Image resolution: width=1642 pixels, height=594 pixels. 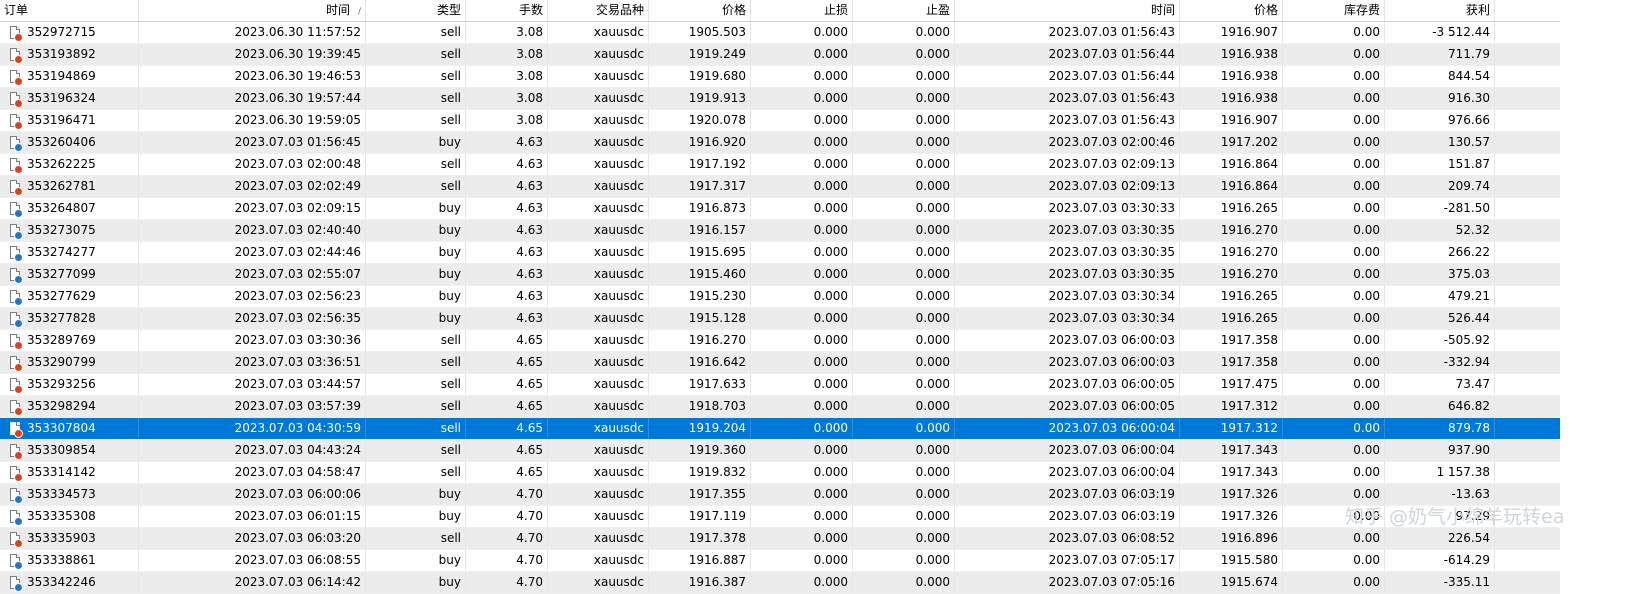 I want to click on column-header-lots: 手数, so click(x=507, y=10).